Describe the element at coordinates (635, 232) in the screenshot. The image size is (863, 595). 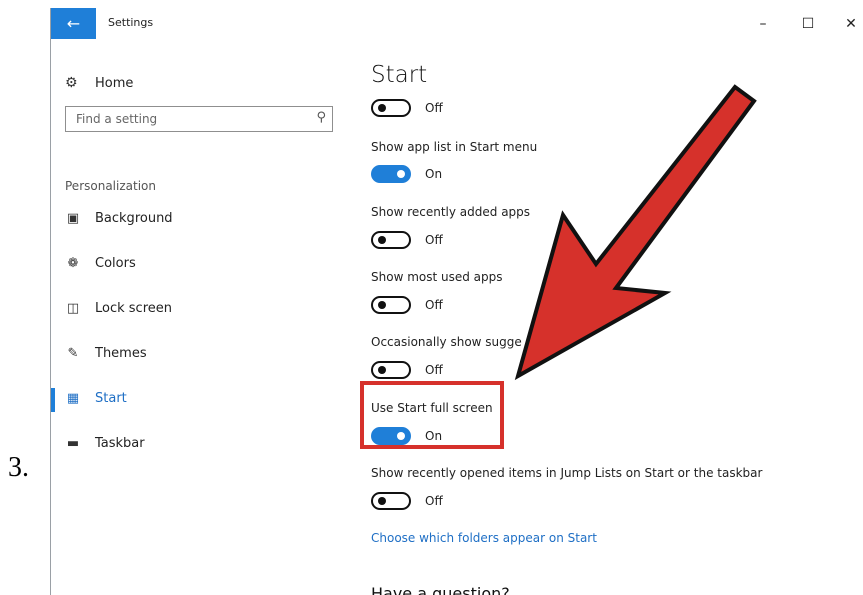
I see `red-arrow-annotation` at that location.